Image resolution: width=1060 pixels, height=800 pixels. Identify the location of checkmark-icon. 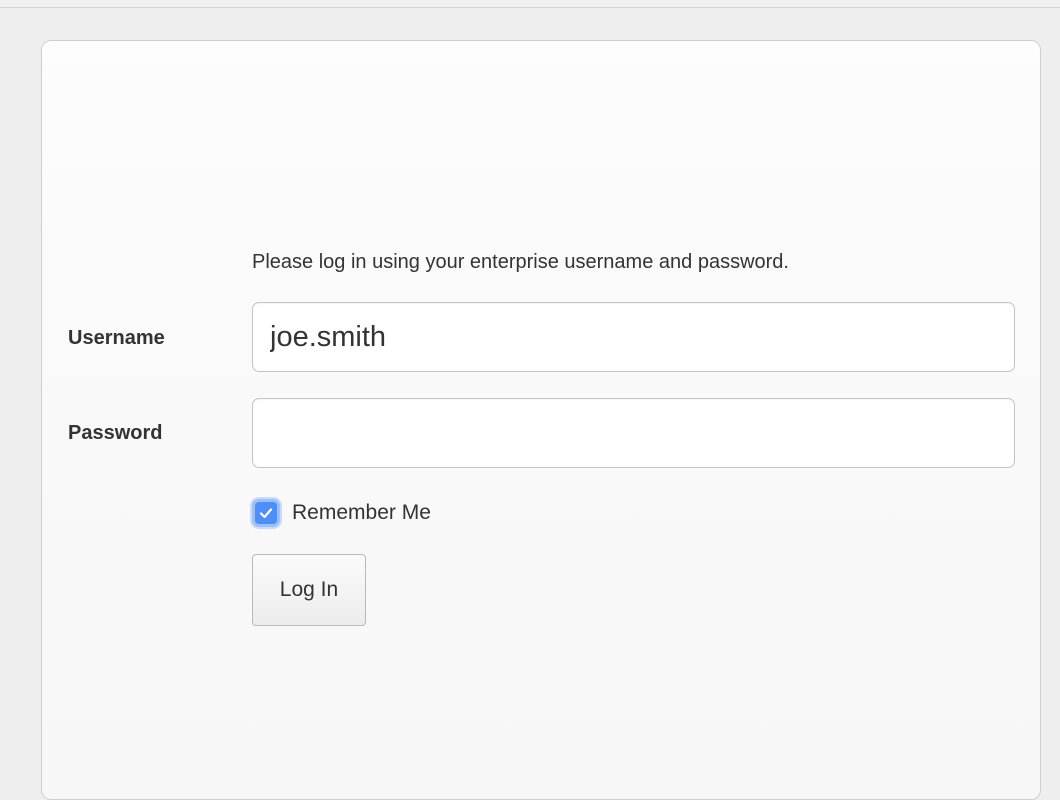
(266, 513).